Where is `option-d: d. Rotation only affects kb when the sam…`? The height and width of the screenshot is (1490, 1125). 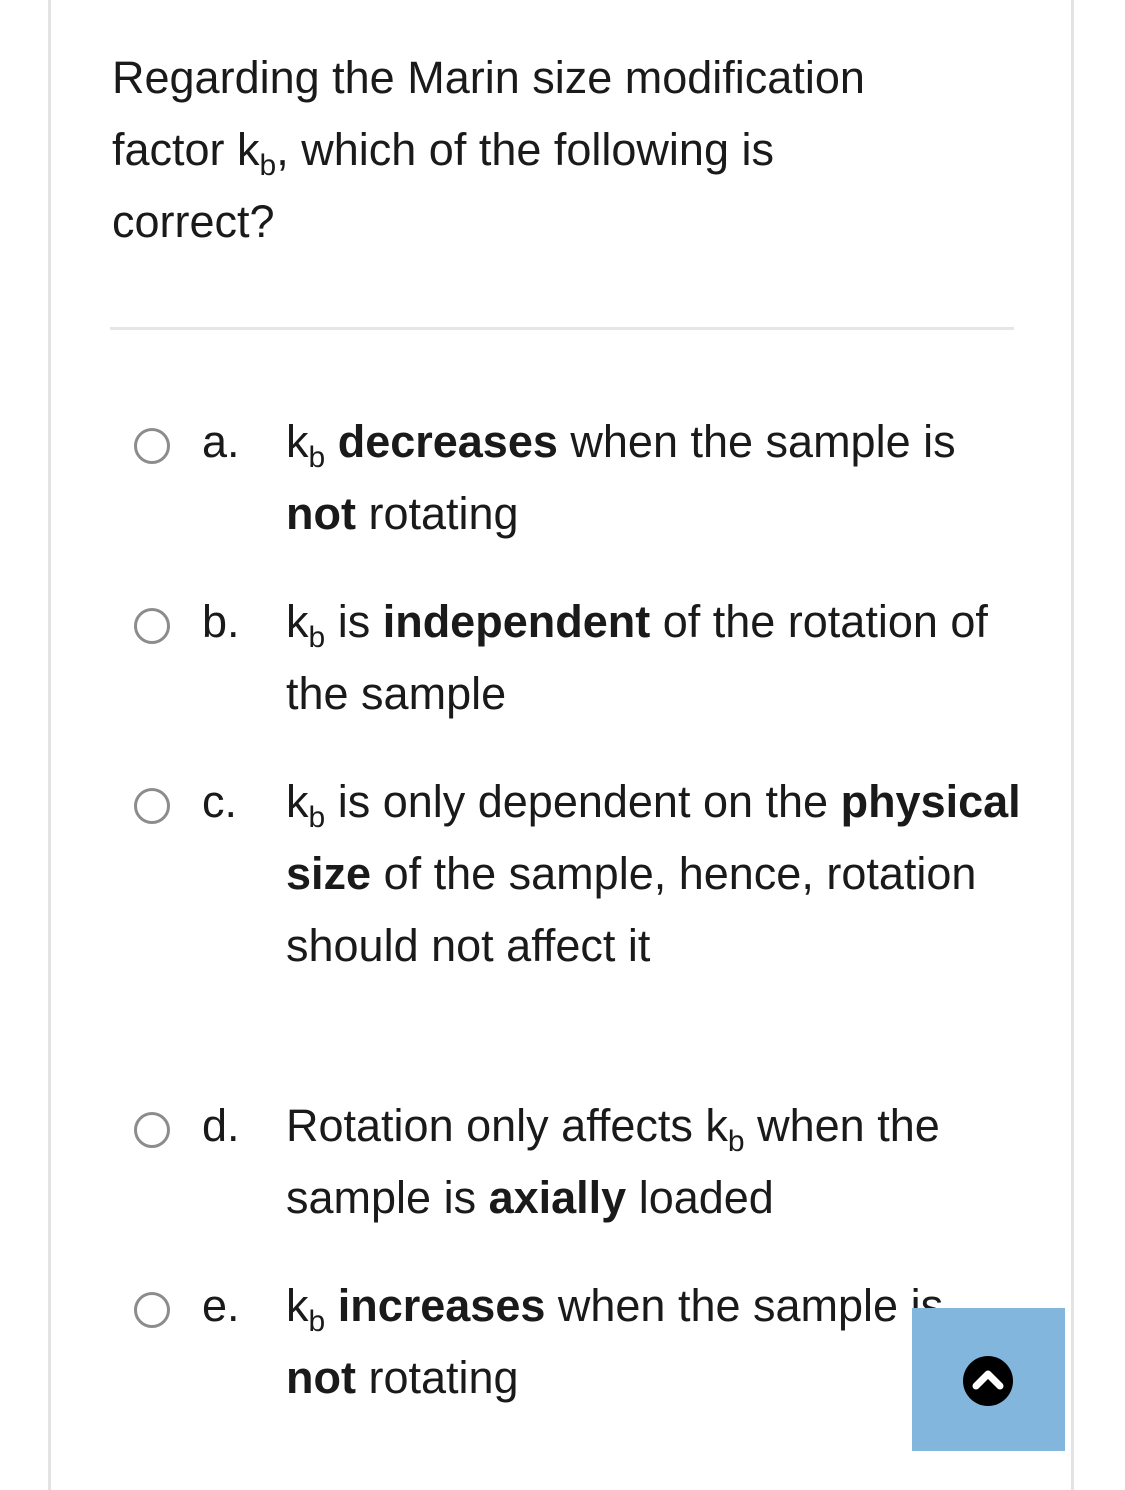 option-d: d. Rotation only affects kb when the sam… is located at coordinates (584, 1165).